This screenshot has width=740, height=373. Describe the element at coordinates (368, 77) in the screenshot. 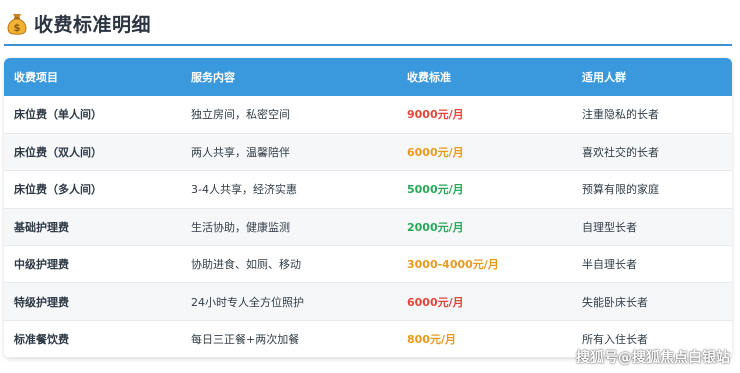

I see `table-header-row: 收费项目 服务内容 收费标准 适用人群` at that location.